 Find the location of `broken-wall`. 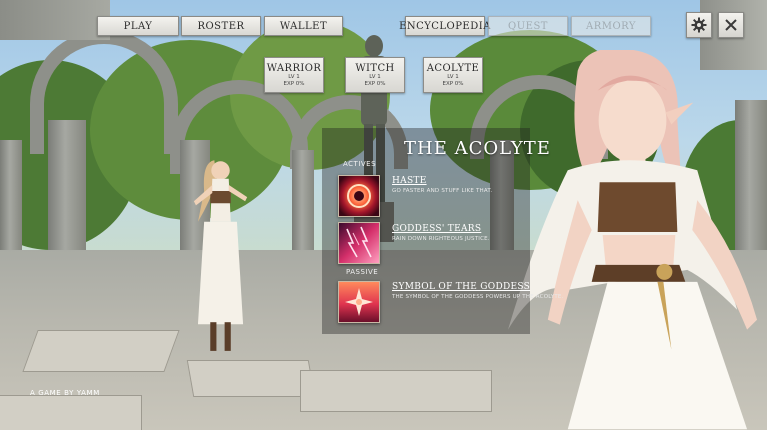

broken-wall is located at coordinates (55, 20).